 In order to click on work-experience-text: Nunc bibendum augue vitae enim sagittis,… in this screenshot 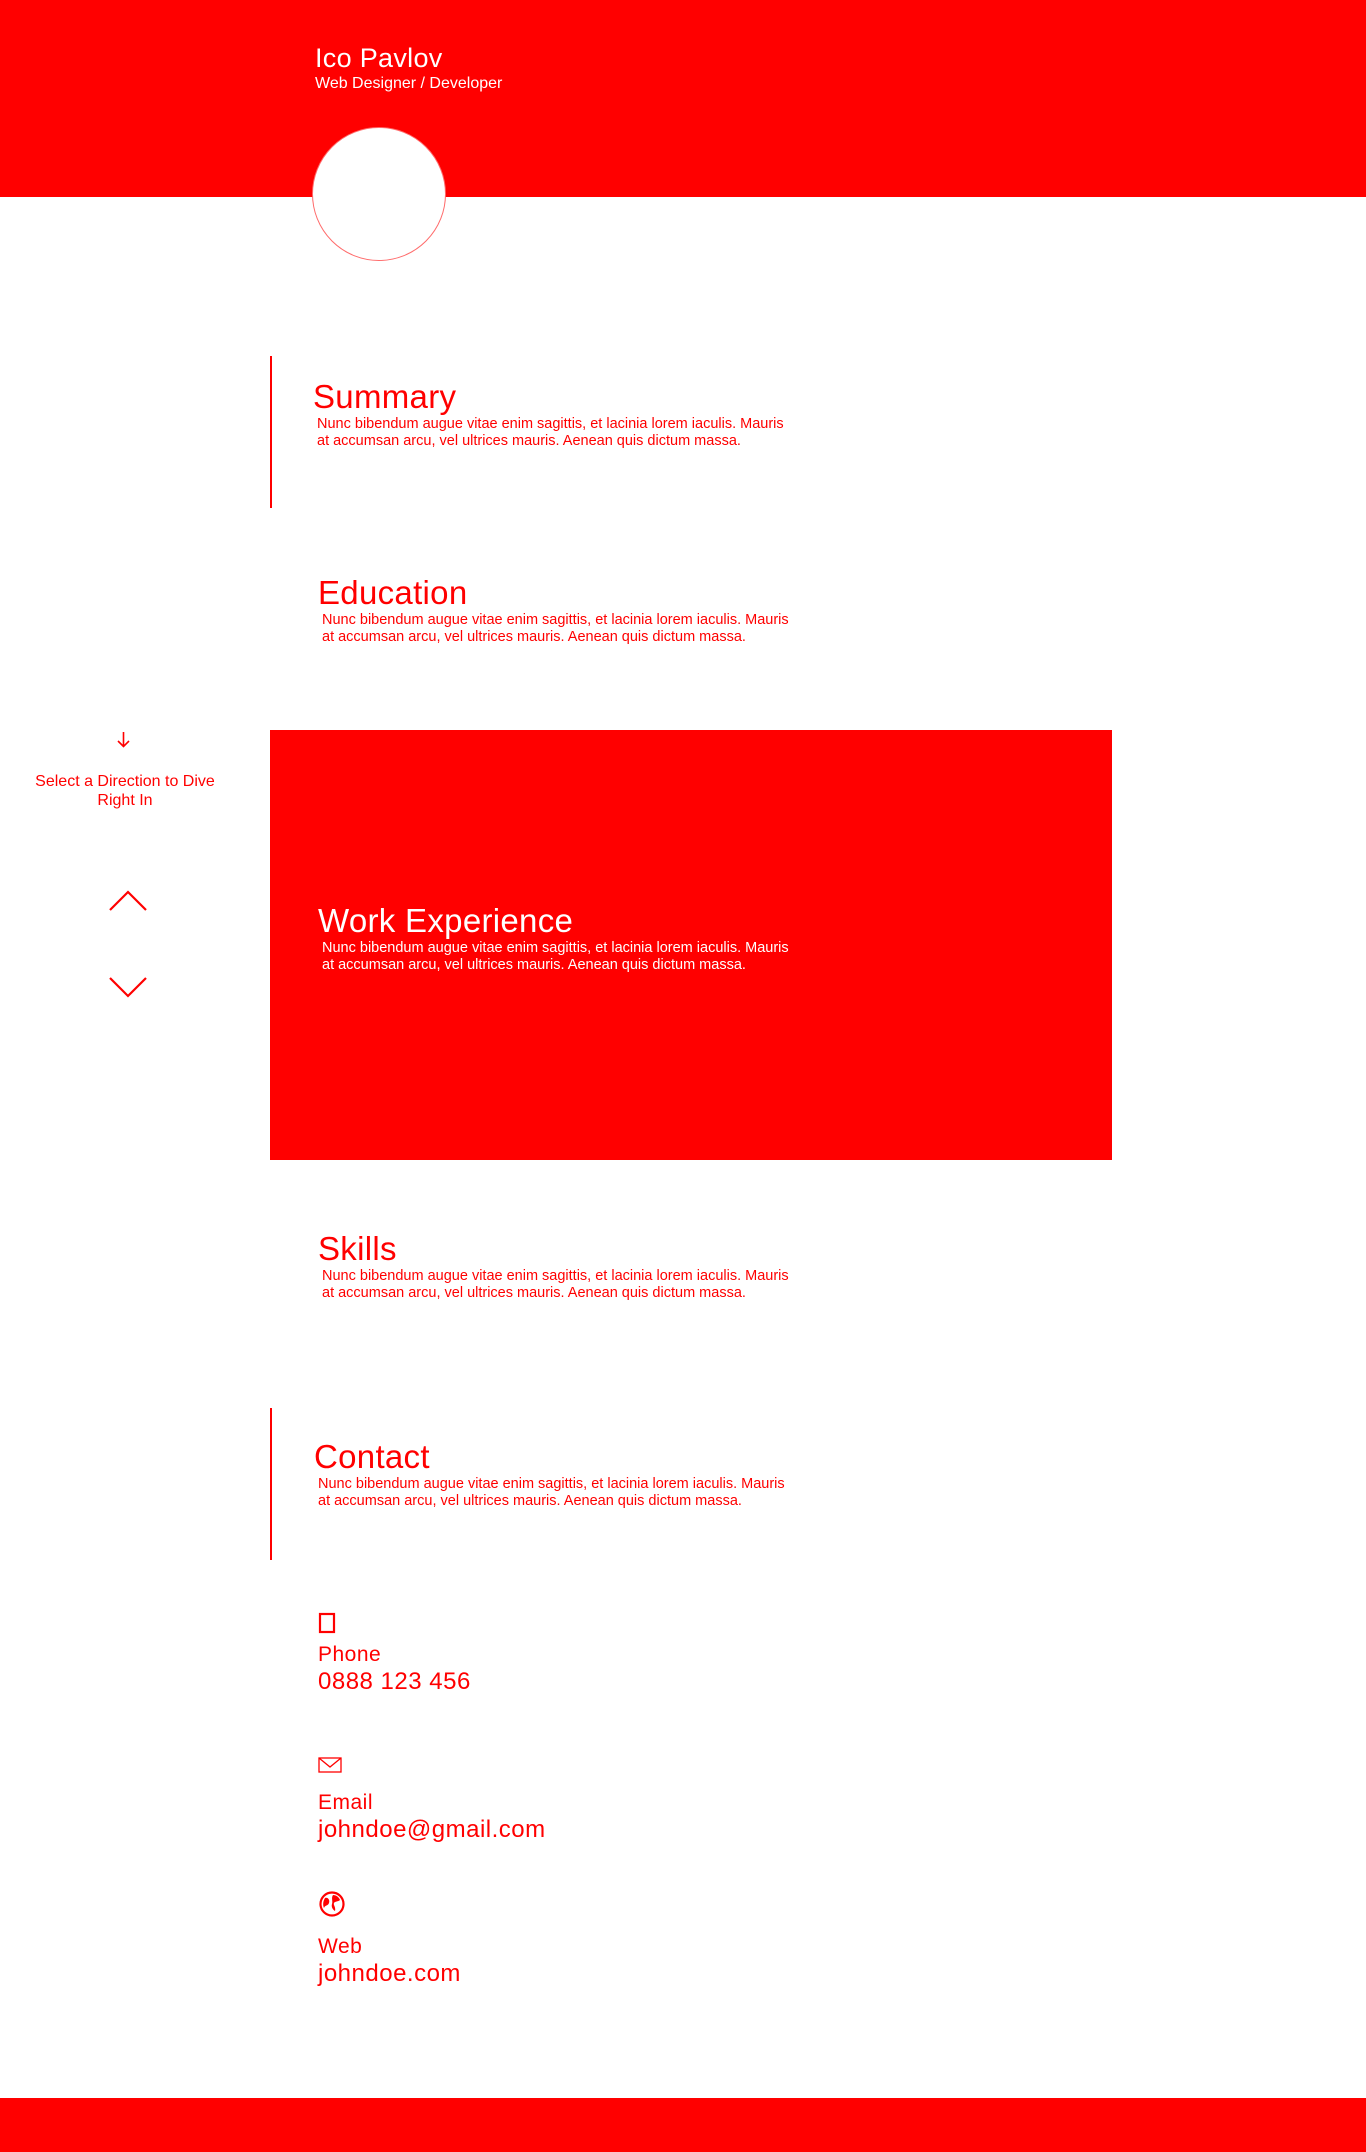, I will do `click(555, 956)`.